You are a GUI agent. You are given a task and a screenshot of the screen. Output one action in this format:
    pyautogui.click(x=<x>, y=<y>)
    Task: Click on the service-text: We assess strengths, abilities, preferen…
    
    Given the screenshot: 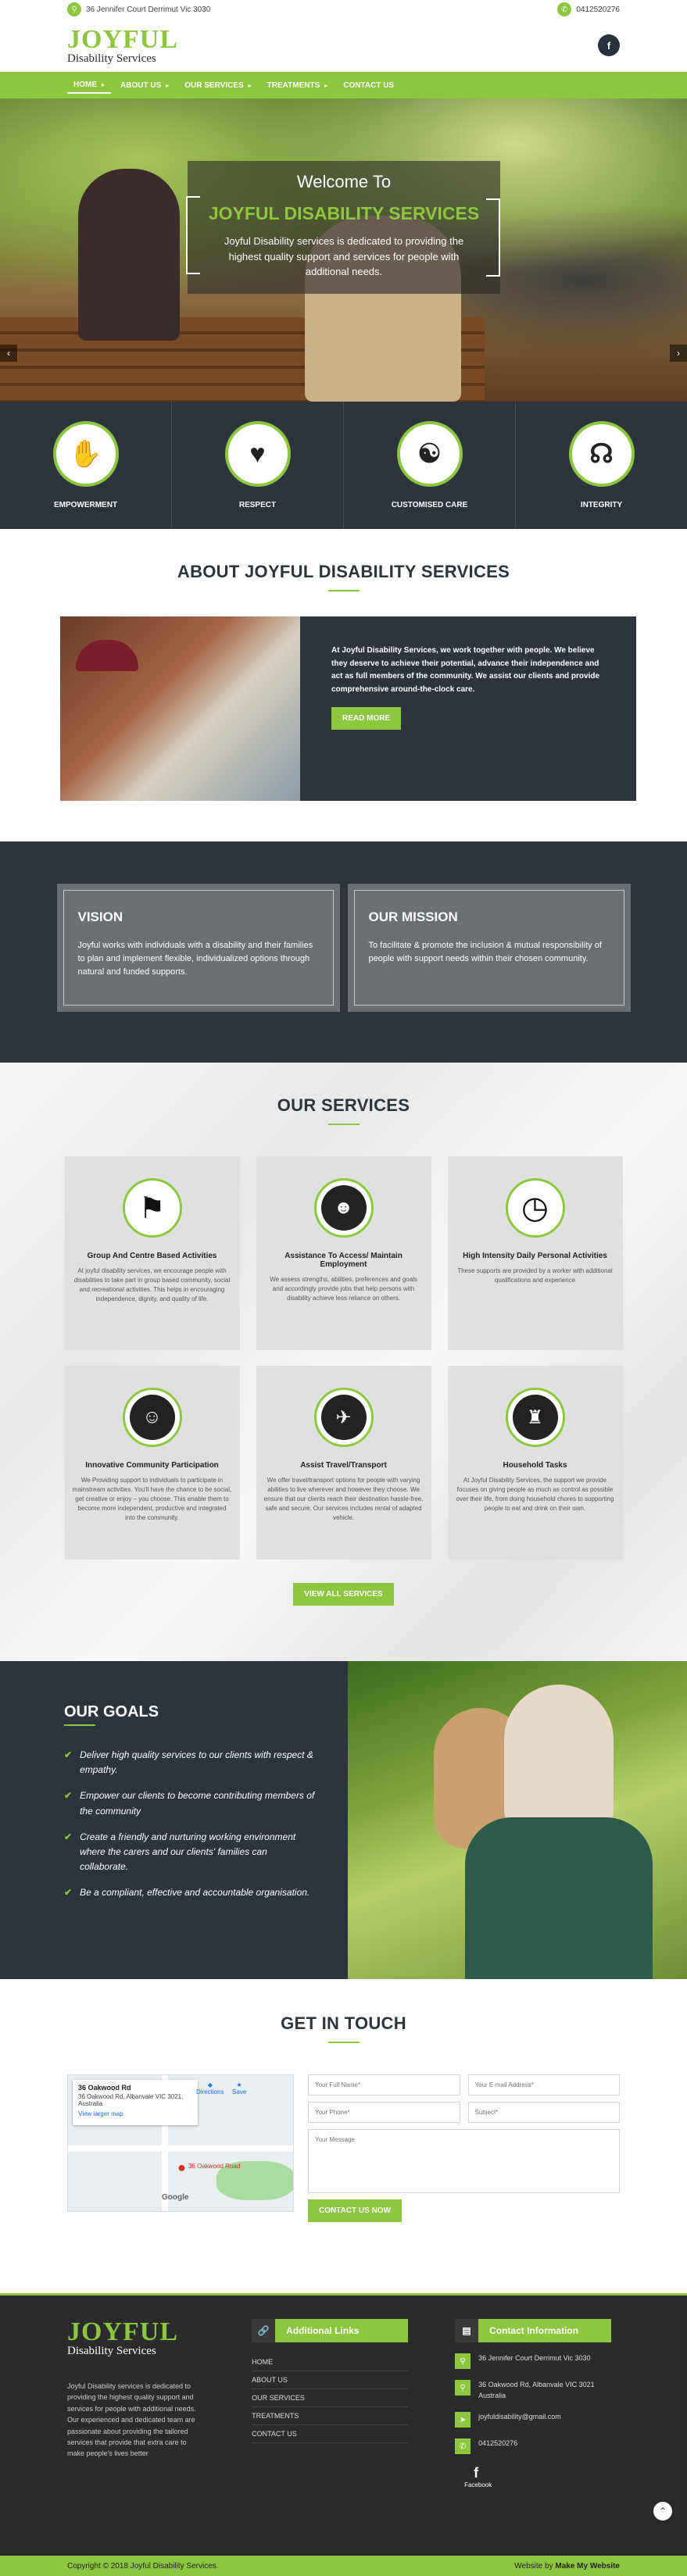 What is the action you would take?
    pyautogui.click(x=343, y=1289)
    